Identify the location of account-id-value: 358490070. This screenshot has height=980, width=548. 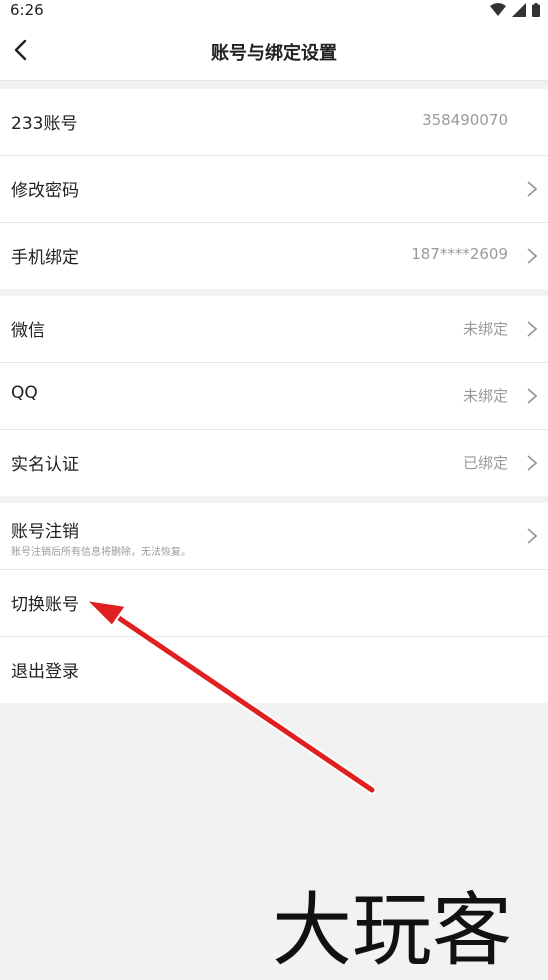
(465, 120).